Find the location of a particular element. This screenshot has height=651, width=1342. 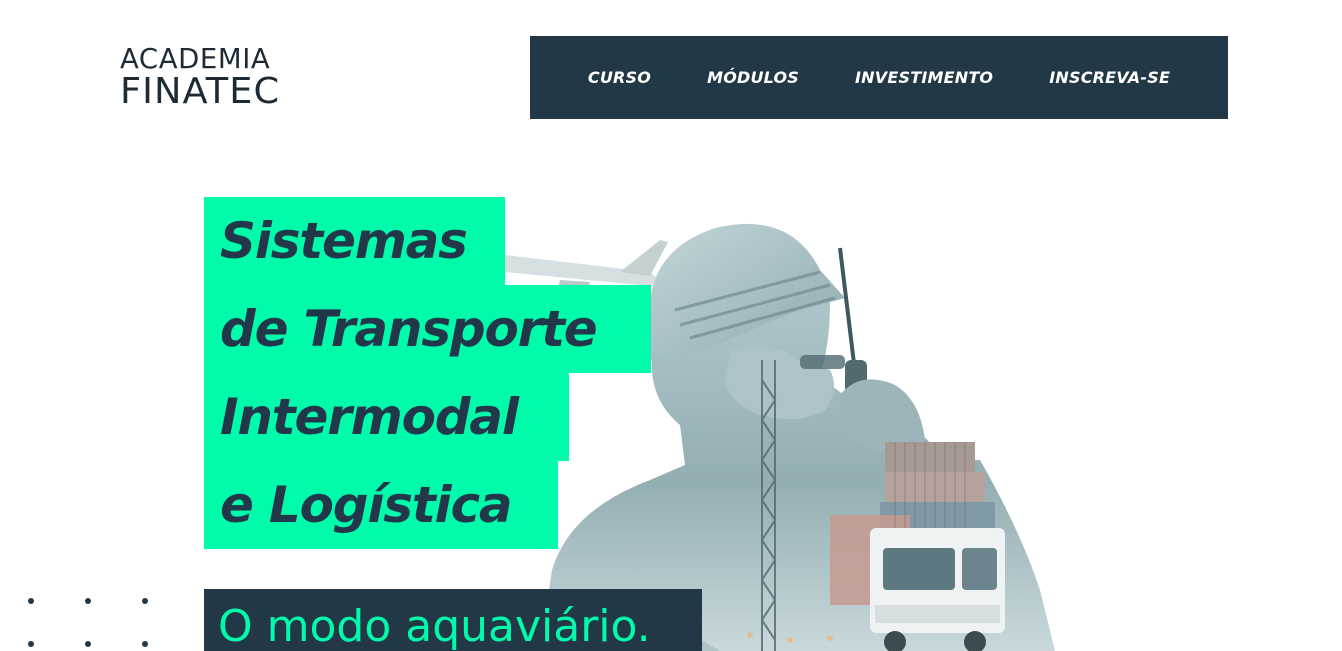

hero-title-line-1: Sistemas is located at coordinates (354, 241).